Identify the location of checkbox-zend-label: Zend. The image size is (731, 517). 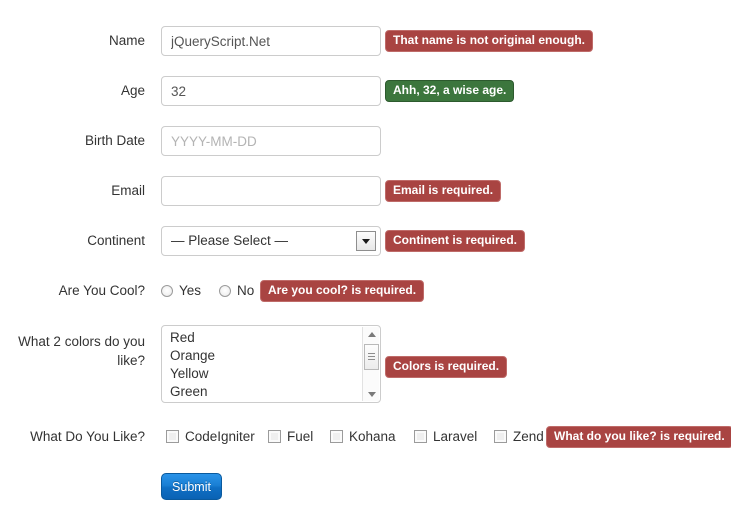
(528, 436).